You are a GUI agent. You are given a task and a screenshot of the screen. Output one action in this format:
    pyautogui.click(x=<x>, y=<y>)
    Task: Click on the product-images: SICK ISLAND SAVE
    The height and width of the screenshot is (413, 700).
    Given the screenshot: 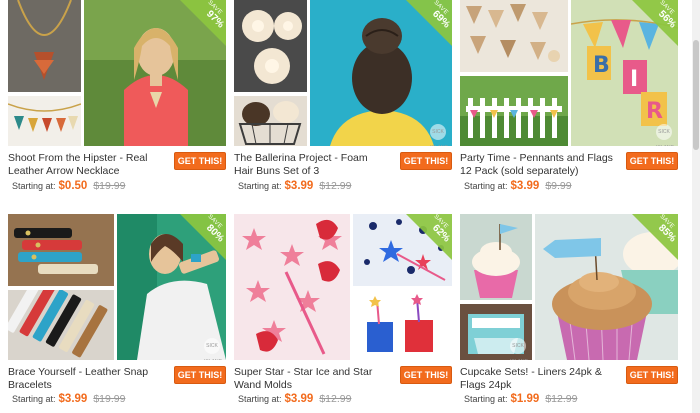 What is the action you would take?
    pyautogui.click(x=569, y=287)
    